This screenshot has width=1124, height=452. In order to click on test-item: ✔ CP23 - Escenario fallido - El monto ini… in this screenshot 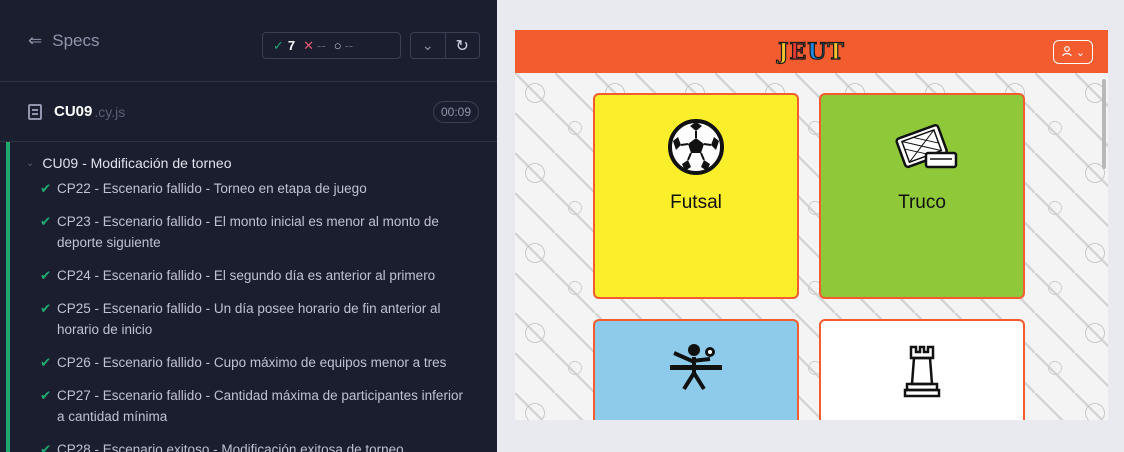, I will do `click(248, 232)`.